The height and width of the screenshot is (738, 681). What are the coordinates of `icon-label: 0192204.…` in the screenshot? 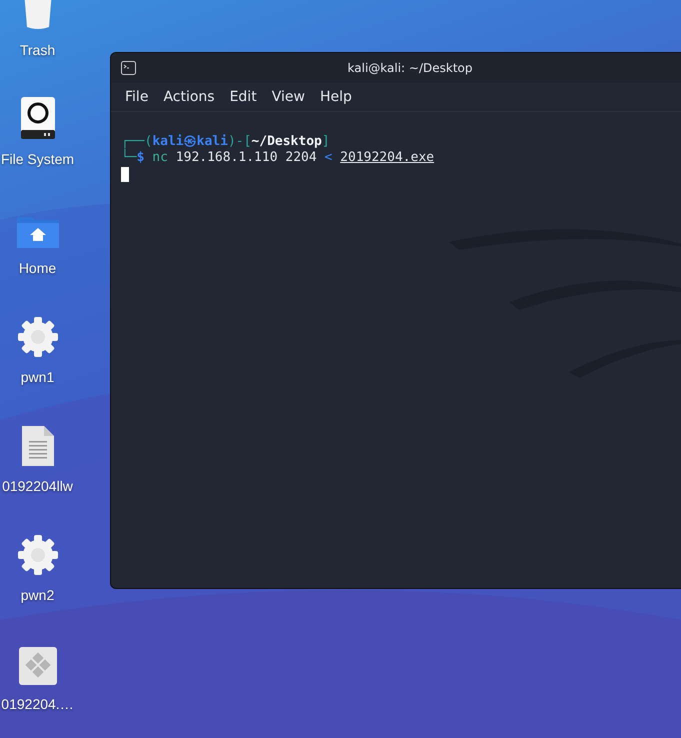 It's located at (37, 704).